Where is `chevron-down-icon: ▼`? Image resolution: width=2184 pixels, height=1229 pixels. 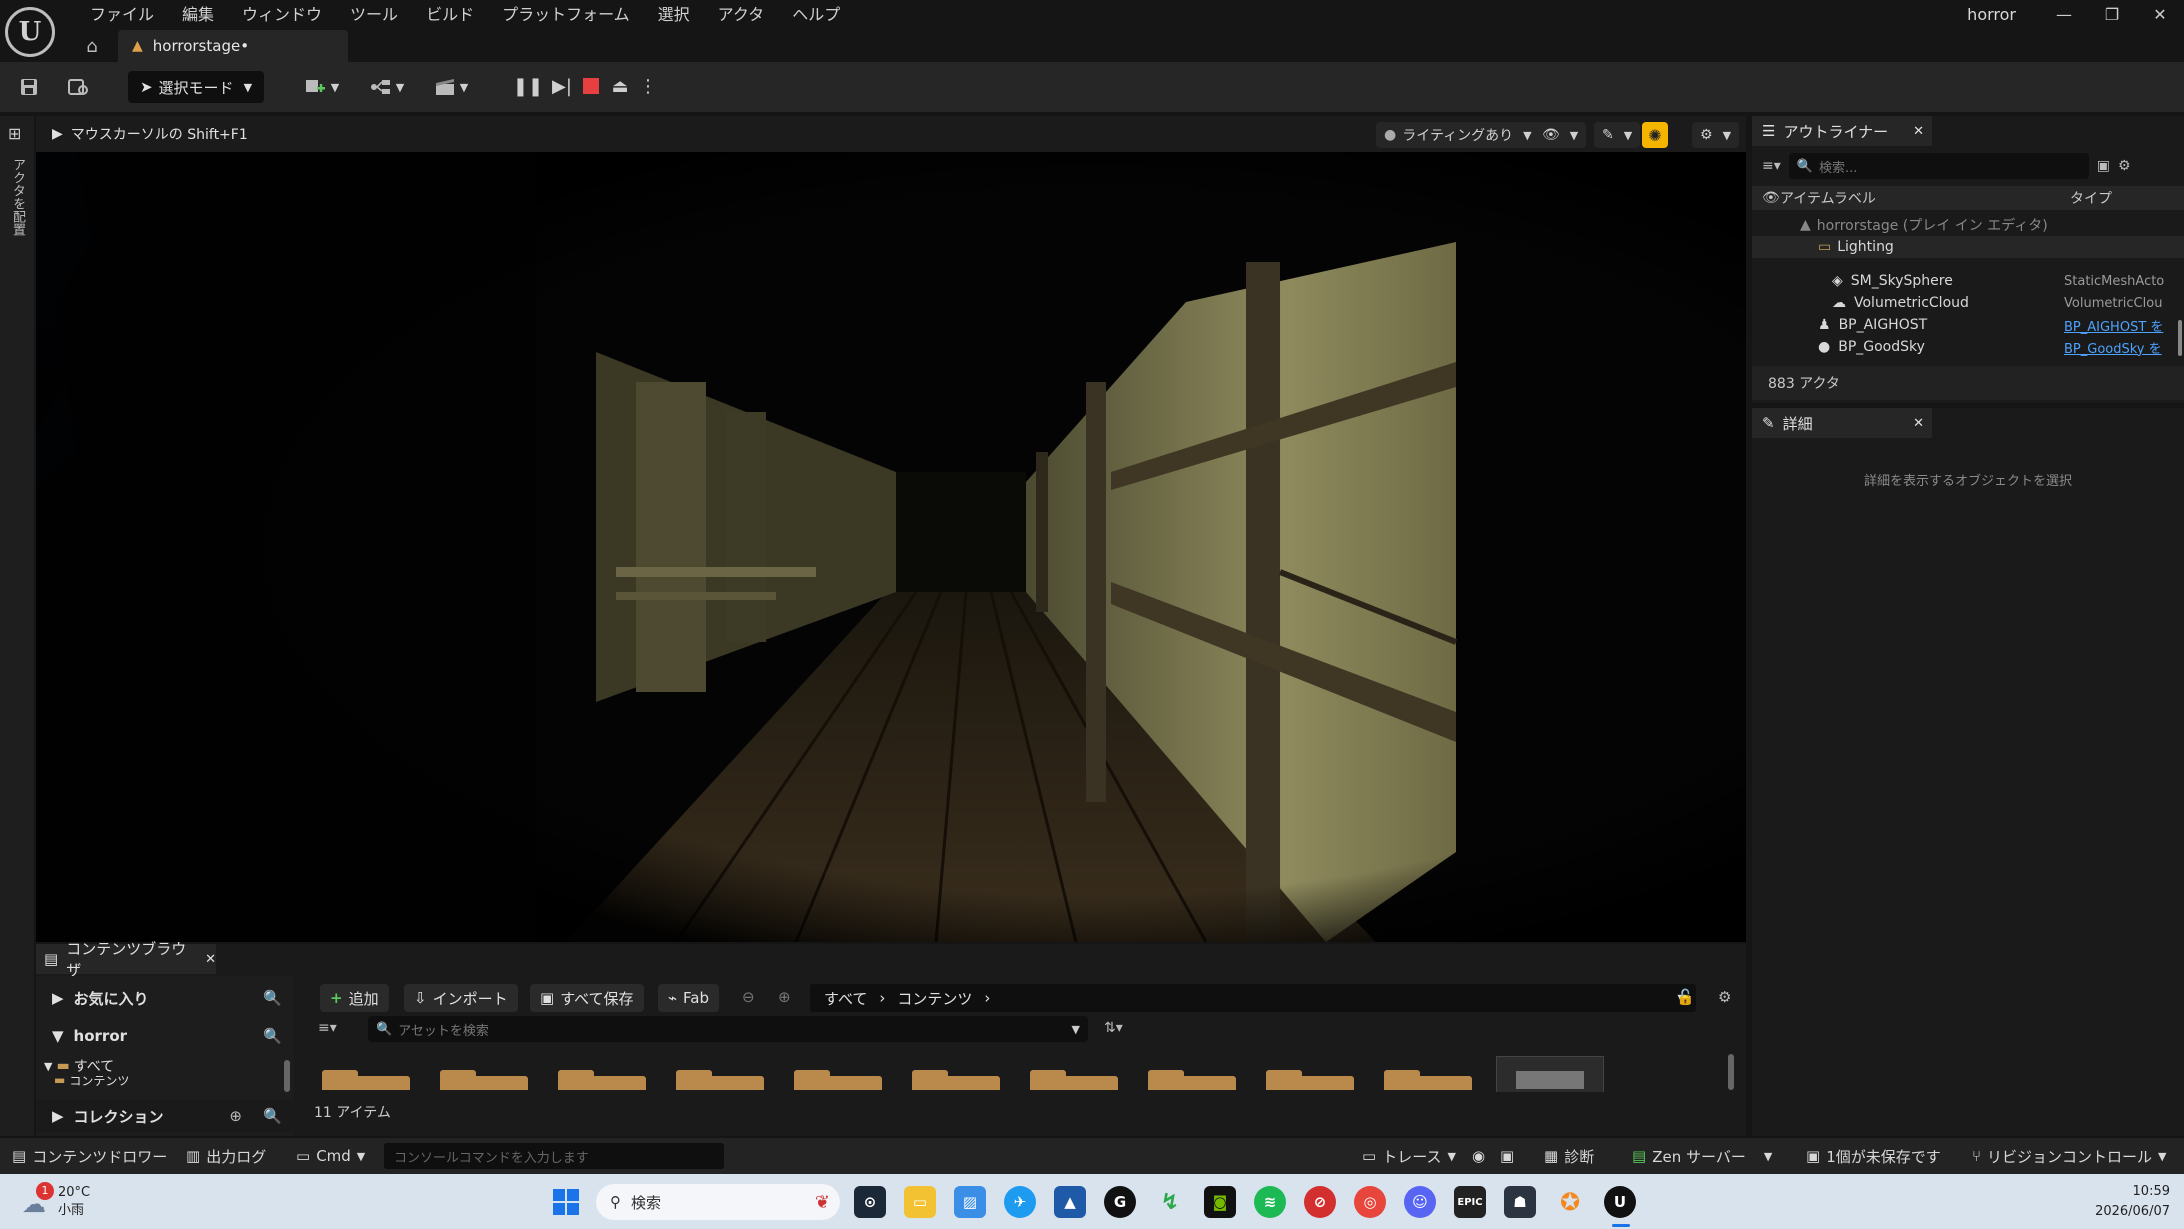 chevron-down-icon: ▼ is located at coordinates (1076, 1029).